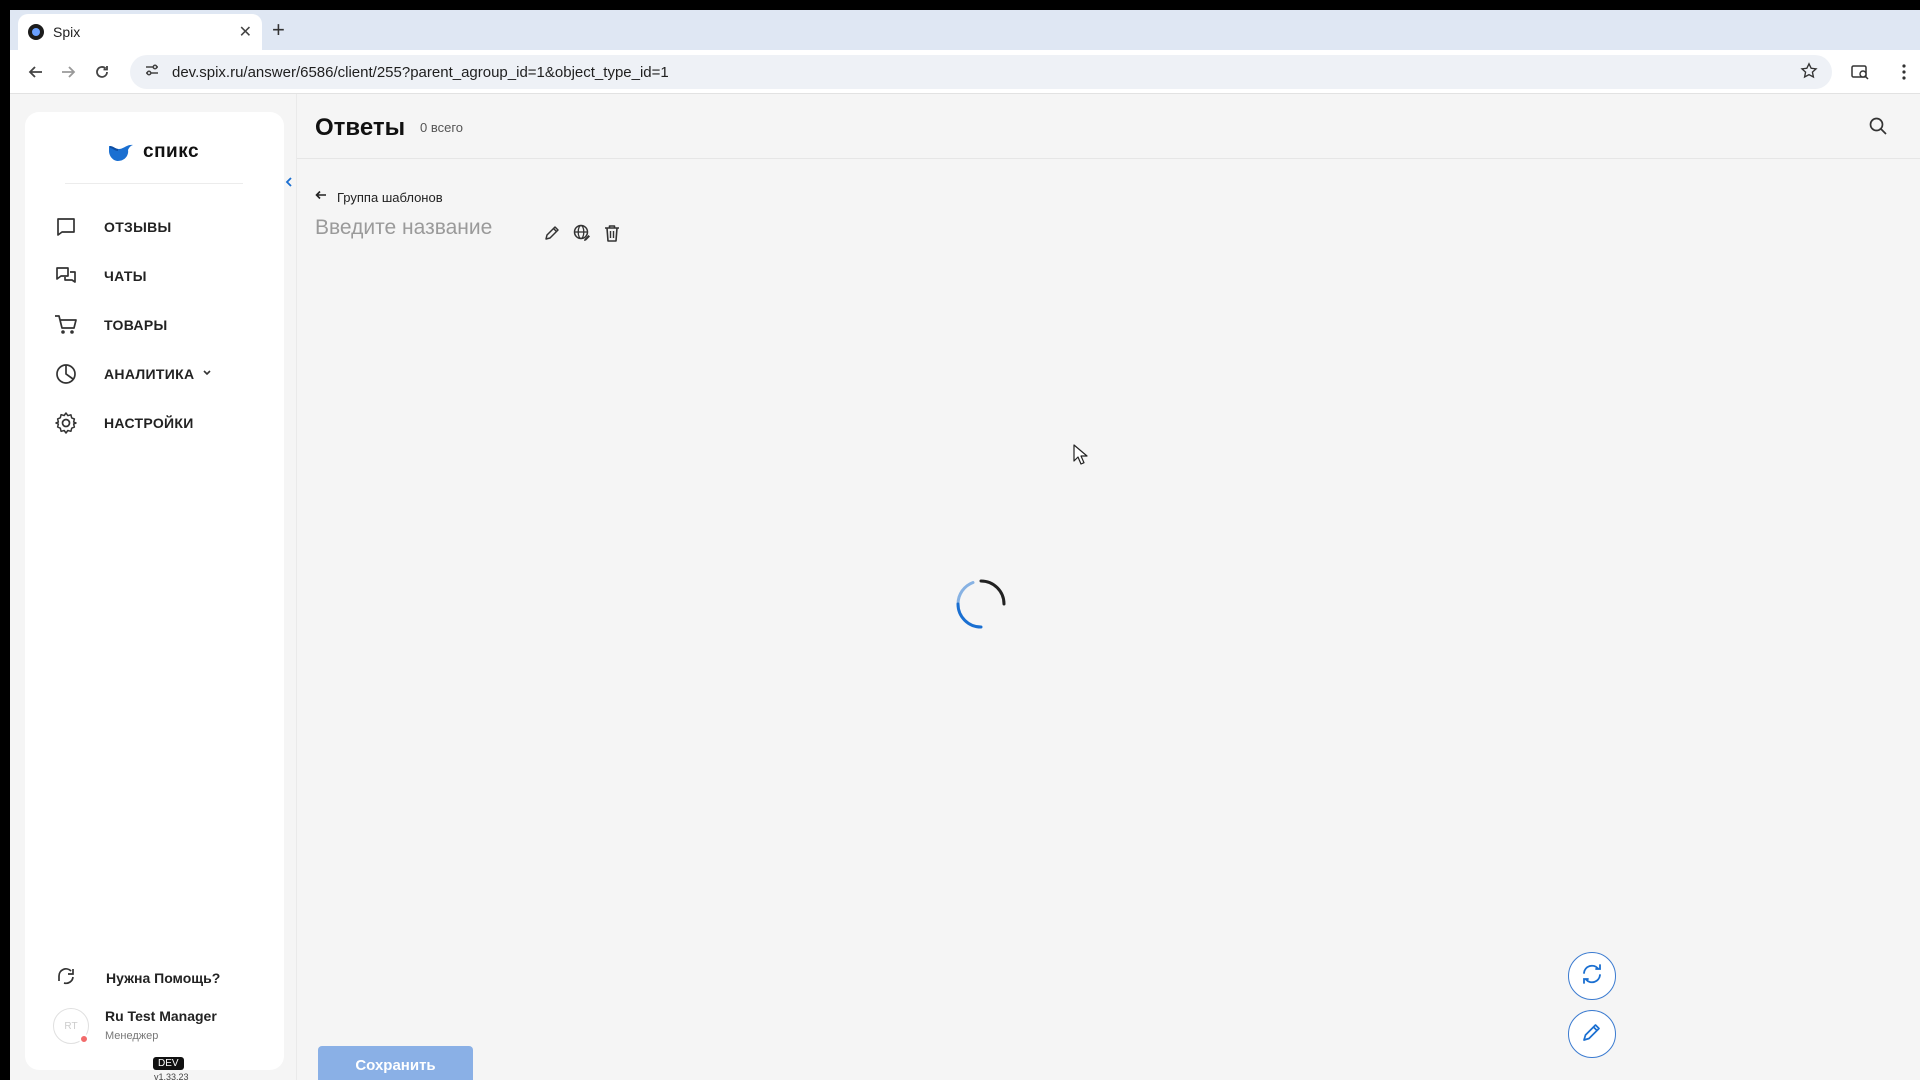 The height and width of the screenshot is (1080, 1920). I want to click on save-button: Сохранить, so click(395, 1063).